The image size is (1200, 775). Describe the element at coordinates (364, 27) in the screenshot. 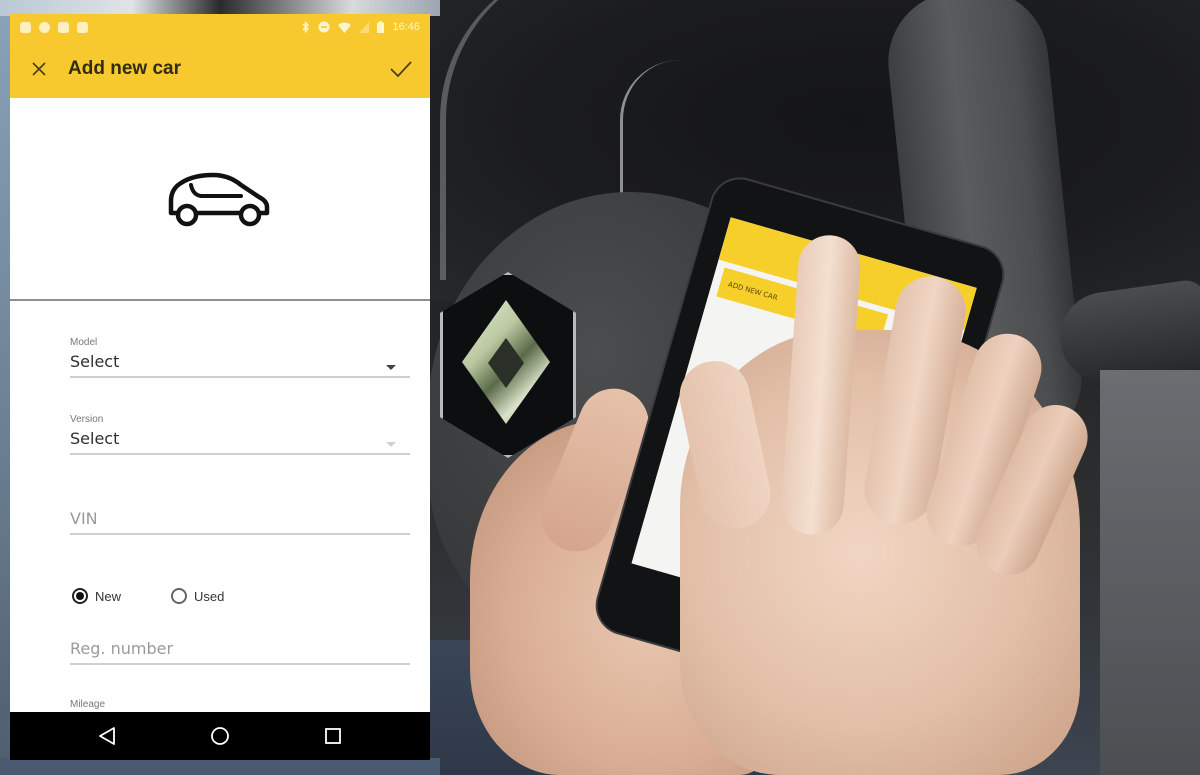

I see `signal-icon` at that location.